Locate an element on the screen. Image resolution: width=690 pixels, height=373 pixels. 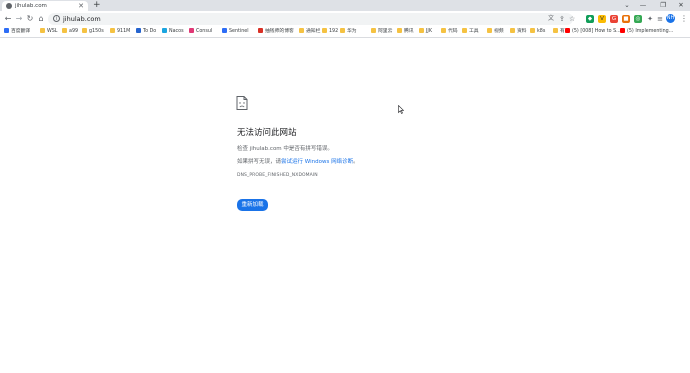
bookmark-item: k8s is located at coordinates (537, 32).